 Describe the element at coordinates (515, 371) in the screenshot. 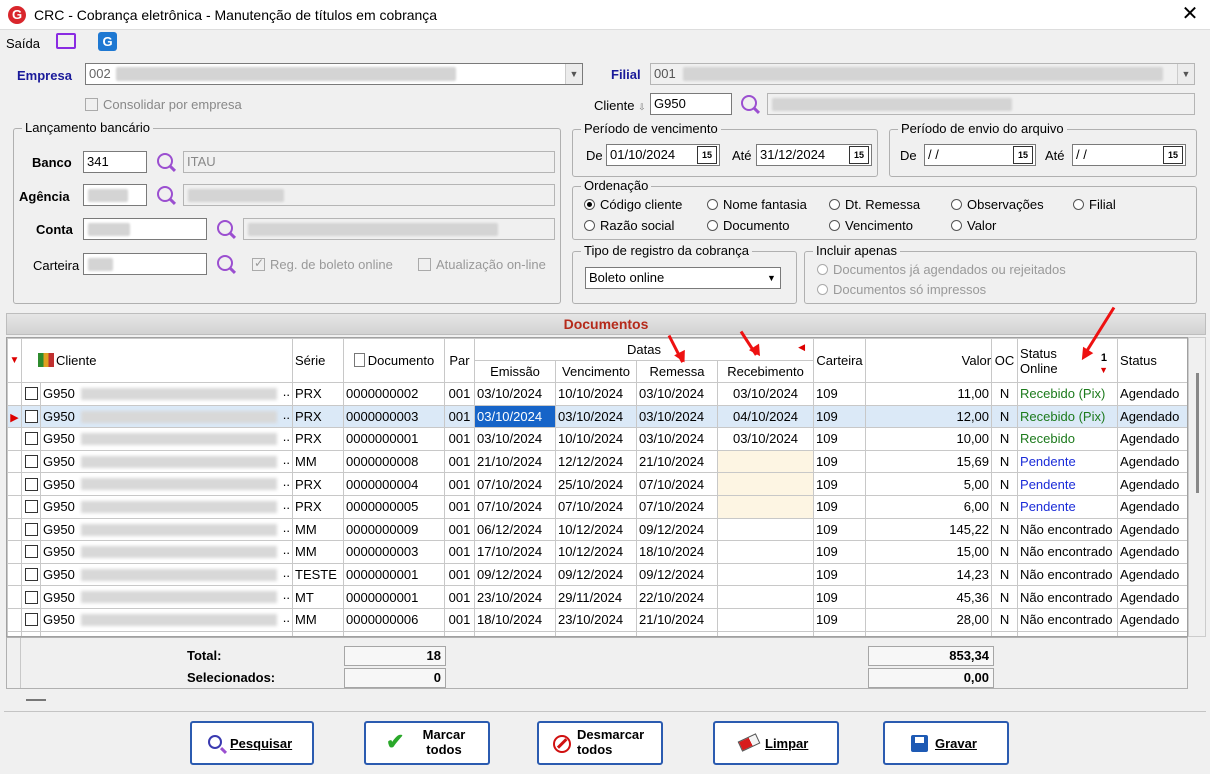

I see `col-emissao: Emissão` at that location.